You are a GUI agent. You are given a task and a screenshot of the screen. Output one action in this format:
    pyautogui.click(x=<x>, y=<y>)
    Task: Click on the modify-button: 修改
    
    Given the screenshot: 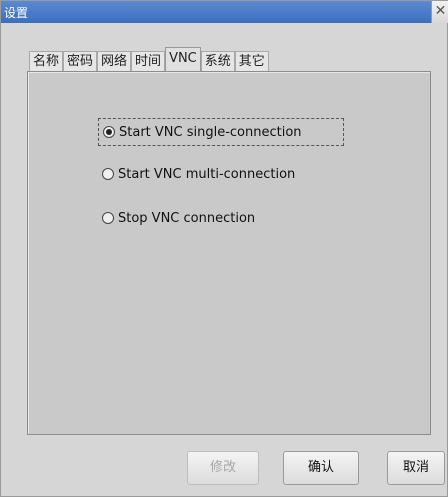 What is the action you would take?
    pyautogui.click(x=223, y=468)
    